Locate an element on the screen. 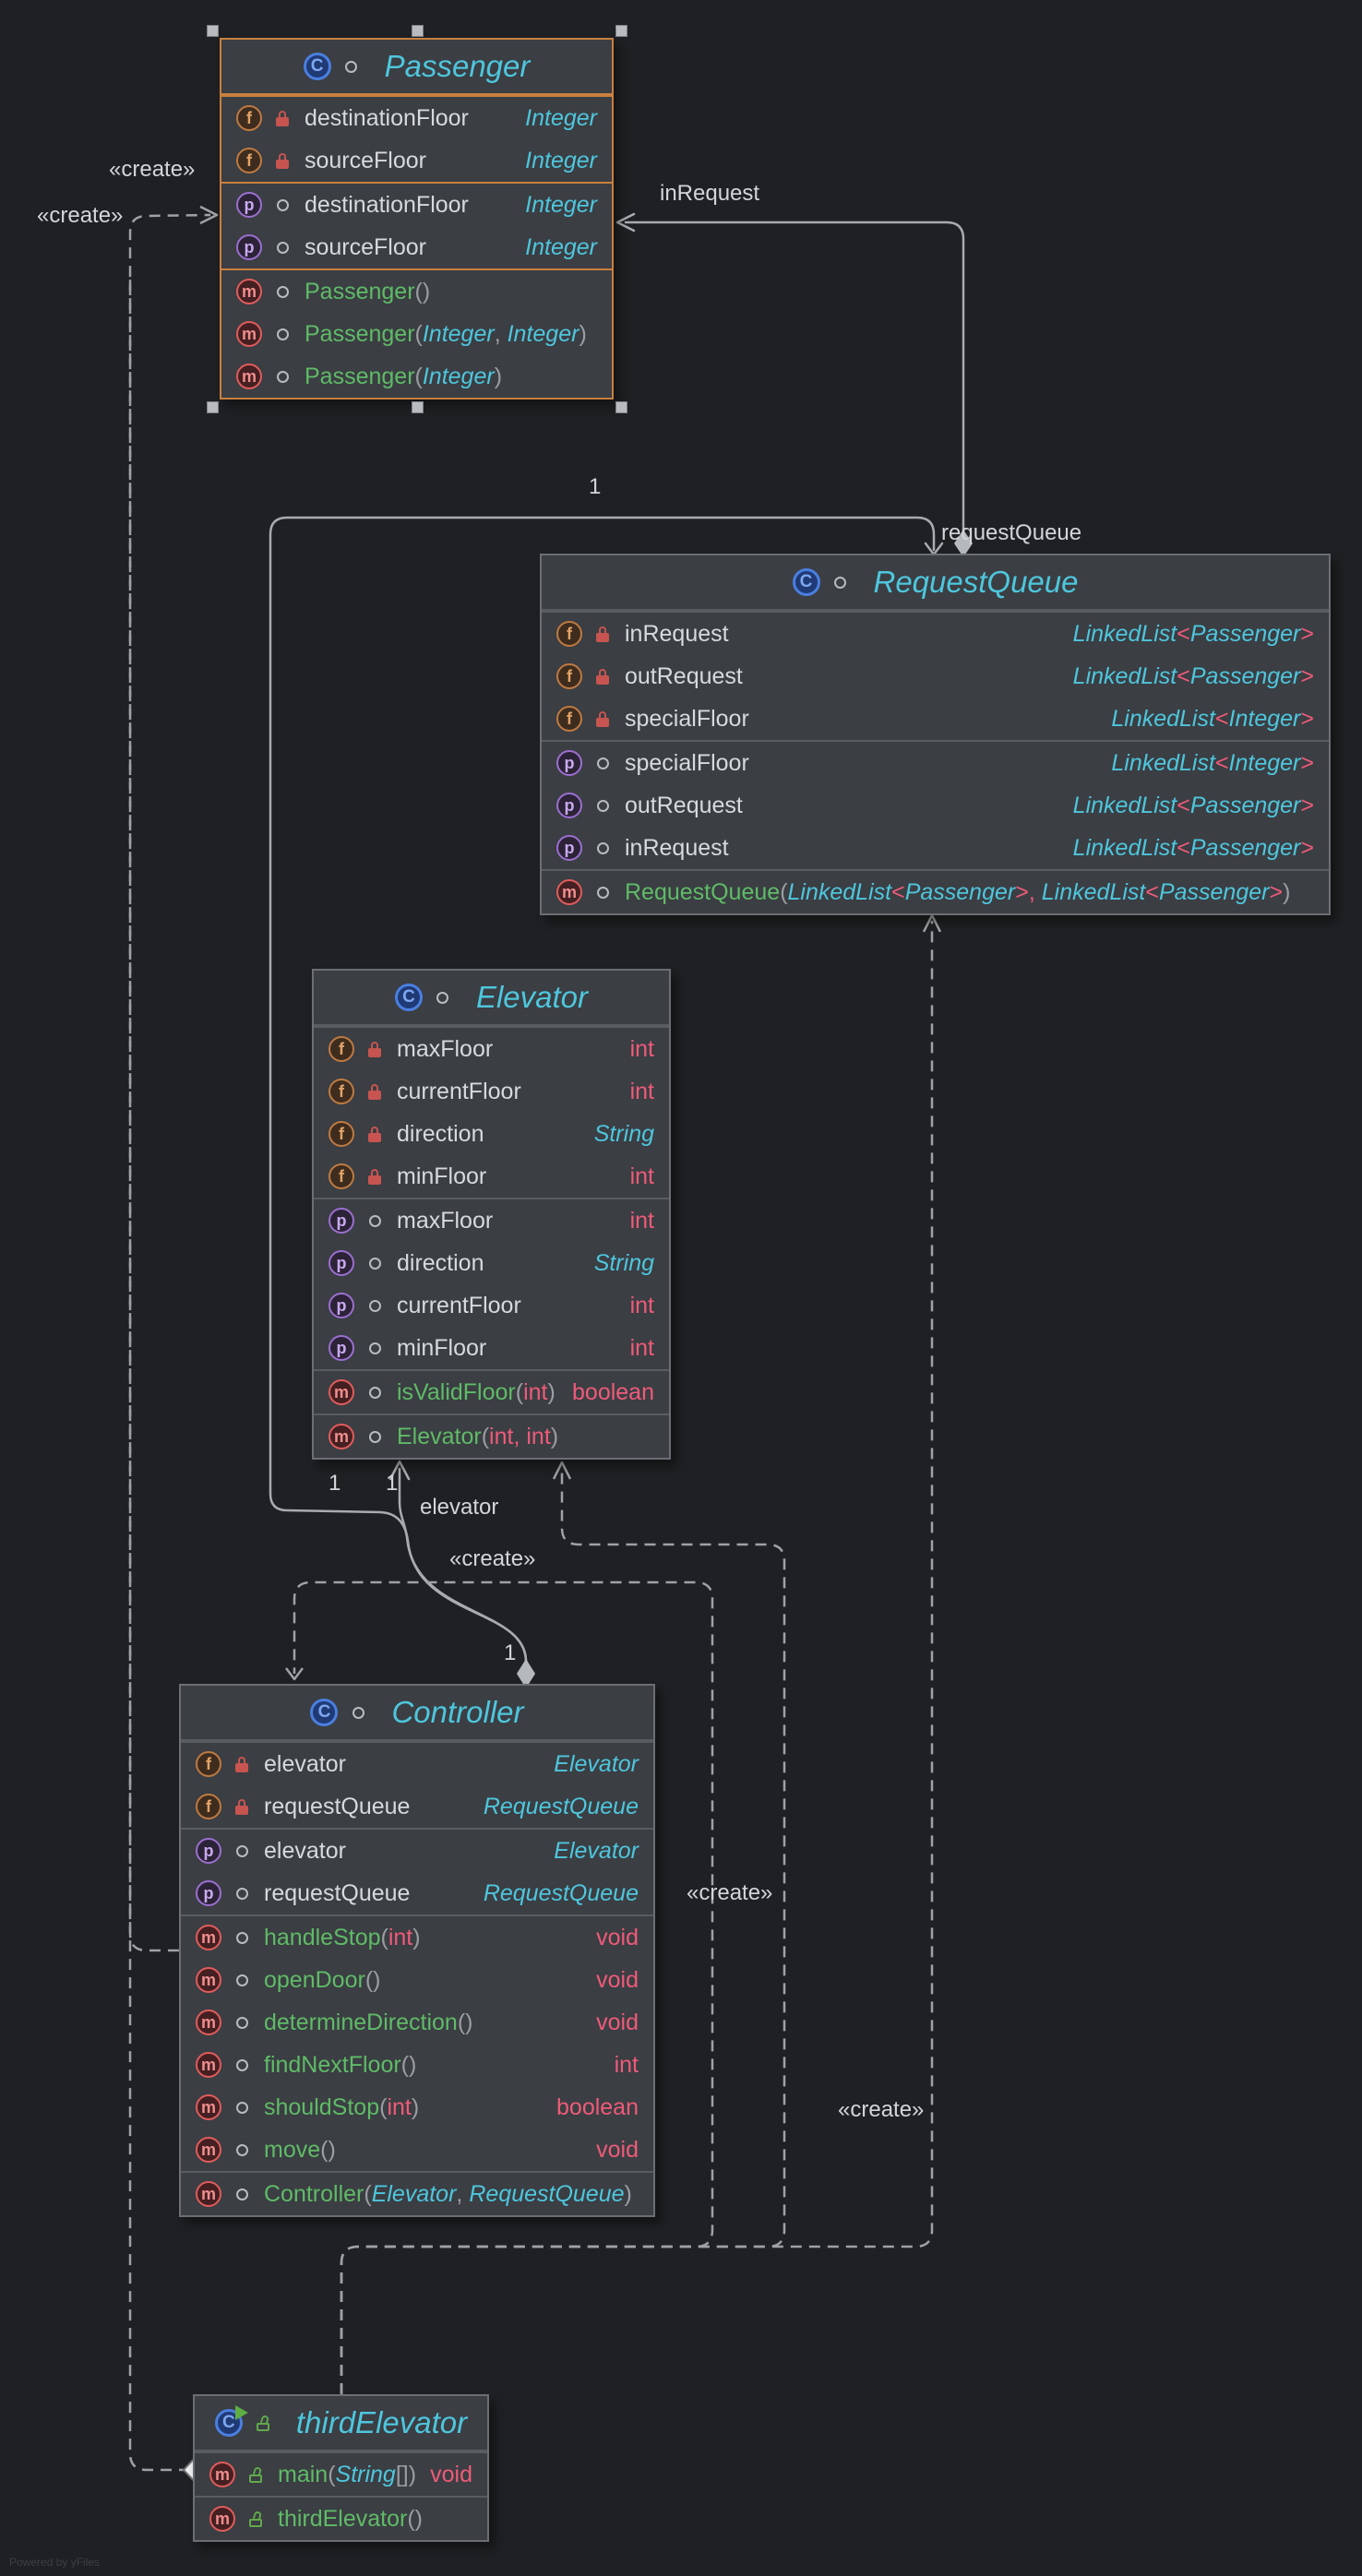 The image size is (1362, 2576). multiplicity-label: 1 is located at coordinates (595, 486).